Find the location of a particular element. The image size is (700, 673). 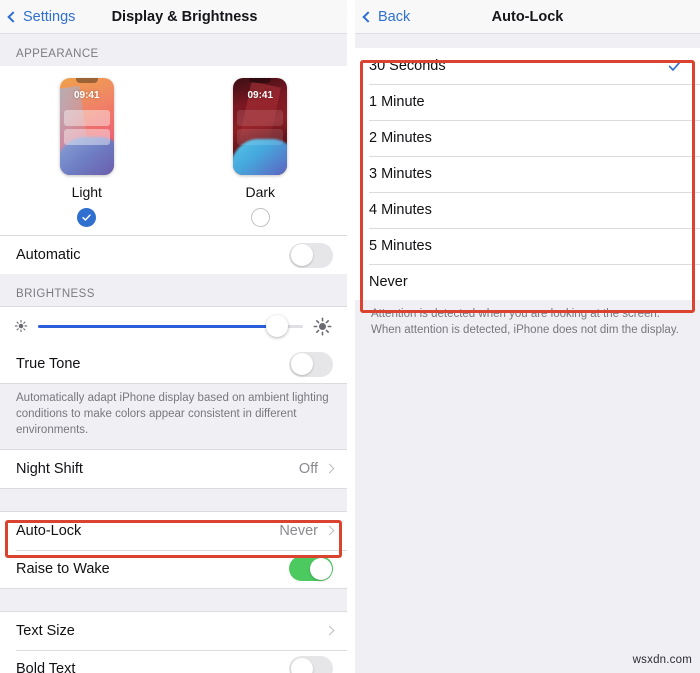

radio-selected-light is located at coordinates (87, 217).